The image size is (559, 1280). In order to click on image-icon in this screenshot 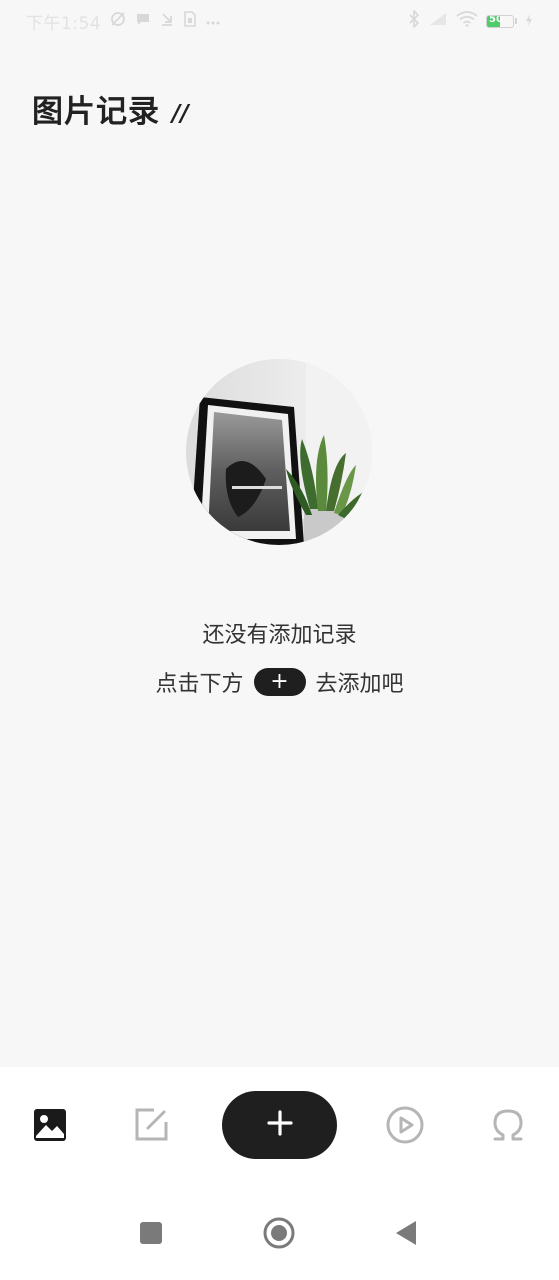, I will do `click(50, 1127)`.